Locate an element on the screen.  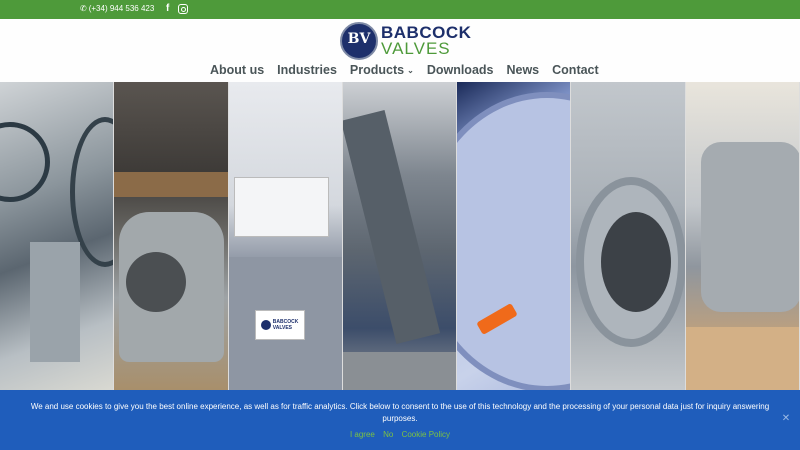
phone-contact: ✆ (+34) 944 536 423 is located at coordinates (117, 8).